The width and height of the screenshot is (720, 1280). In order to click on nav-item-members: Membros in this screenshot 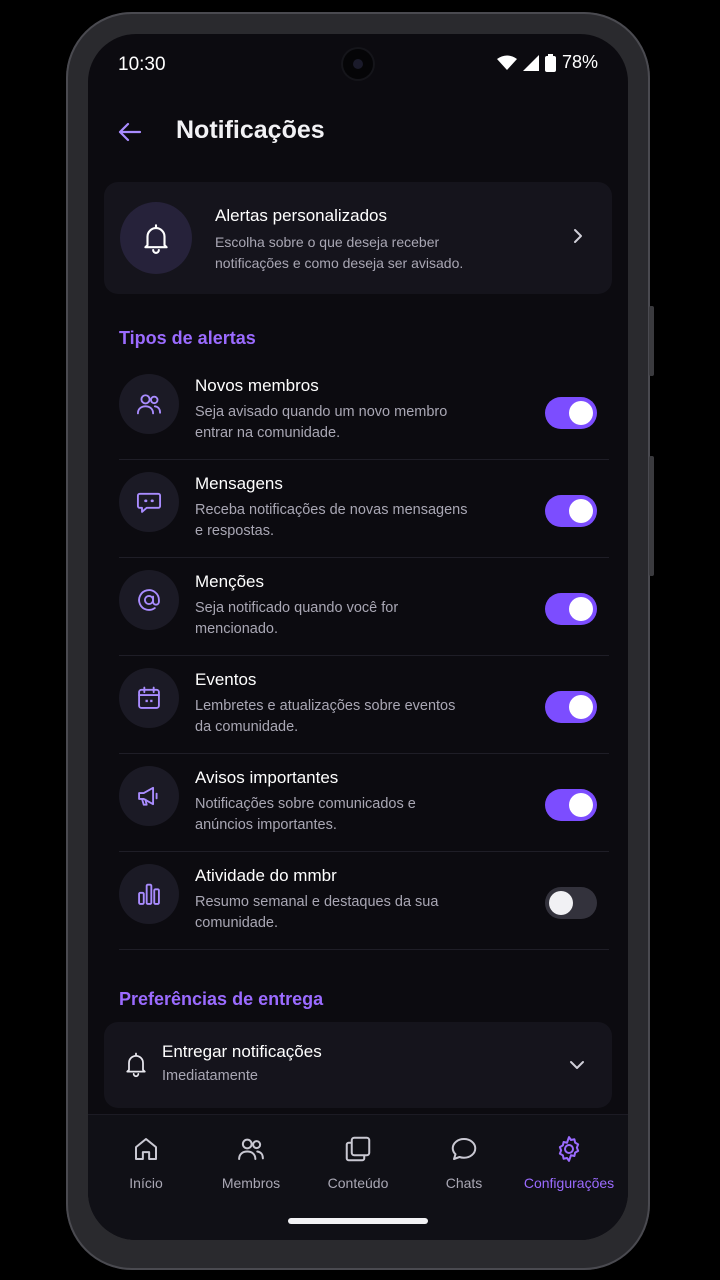, I will do `click(251, 1162)`.